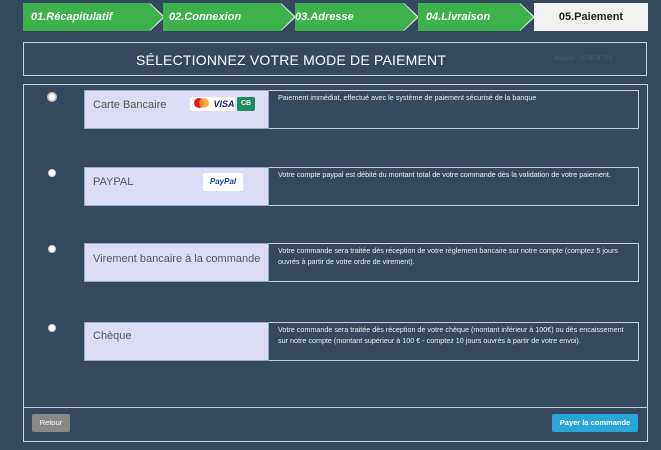  I want to click on mastercard-icon, so click(201, 104).